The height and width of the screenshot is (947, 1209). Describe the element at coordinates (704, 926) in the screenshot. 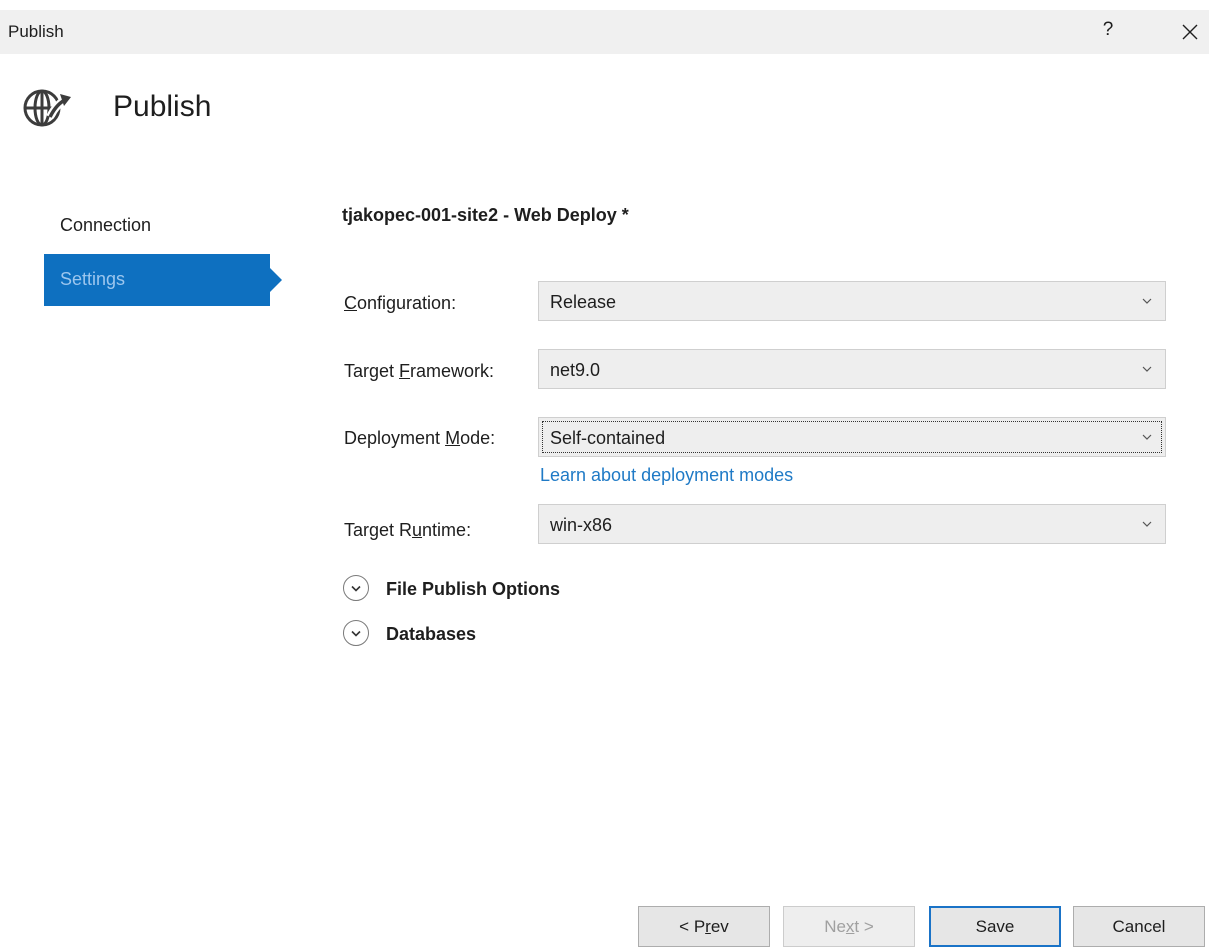

I see `prev-button: < Prev` at that location.